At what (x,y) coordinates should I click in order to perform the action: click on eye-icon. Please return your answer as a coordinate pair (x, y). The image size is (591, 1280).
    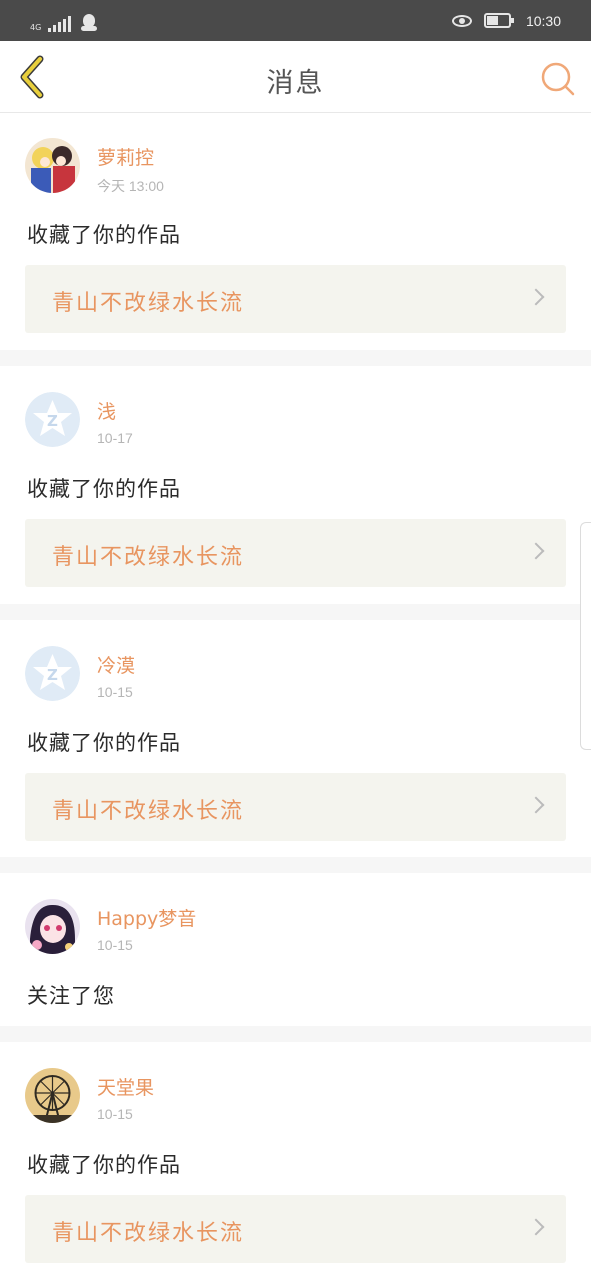
    Looking at the image, I should click on (461, 21).